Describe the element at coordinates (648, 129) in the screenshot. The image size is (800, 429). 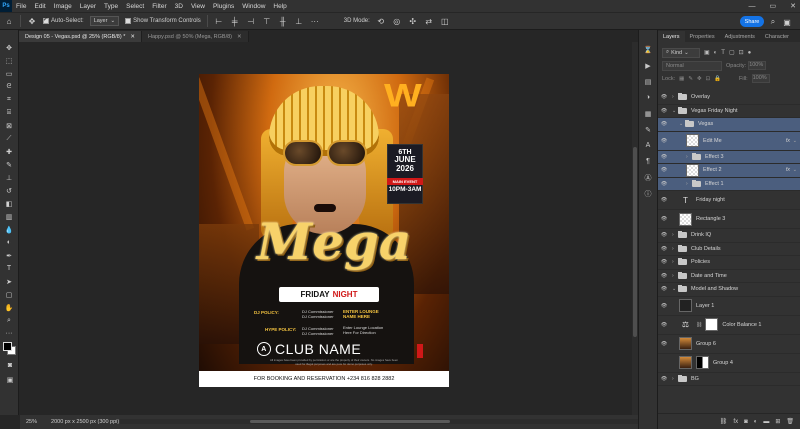
I see `brushes-icon: ✎` at that location.